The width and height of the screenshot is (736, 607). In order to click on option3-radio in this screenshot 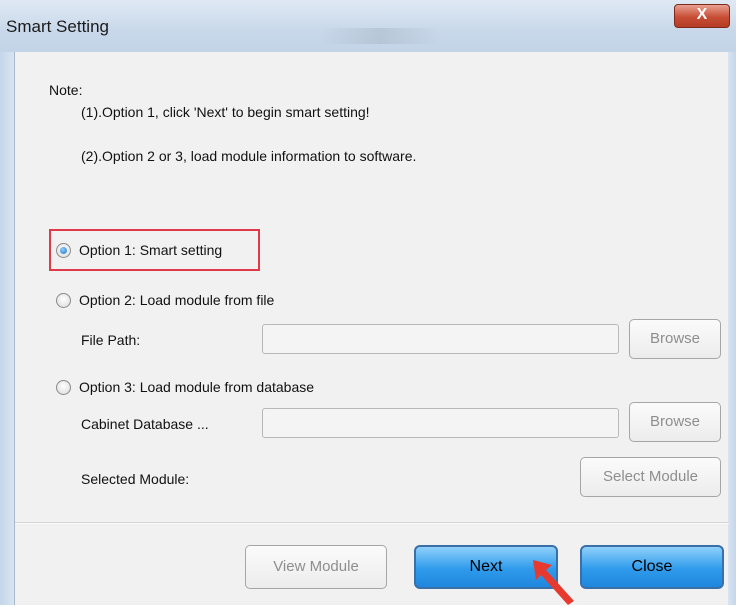, I will do `click(63, 387)`.